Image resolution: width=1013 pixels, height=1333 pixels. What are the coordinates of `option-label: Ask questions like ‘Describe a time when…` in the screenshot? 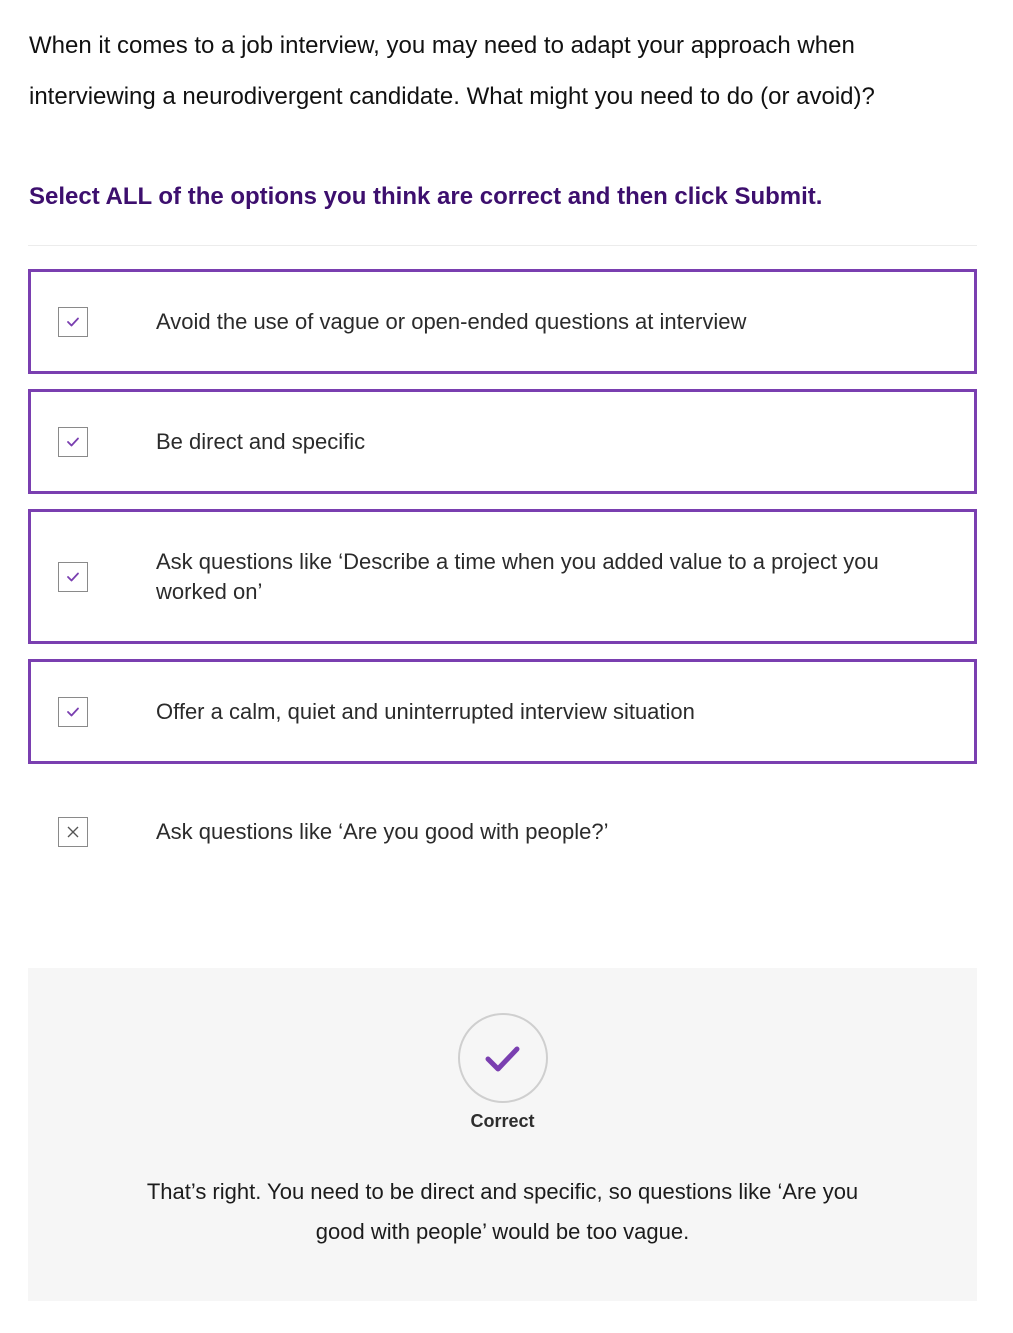 It's located at (517, 576).